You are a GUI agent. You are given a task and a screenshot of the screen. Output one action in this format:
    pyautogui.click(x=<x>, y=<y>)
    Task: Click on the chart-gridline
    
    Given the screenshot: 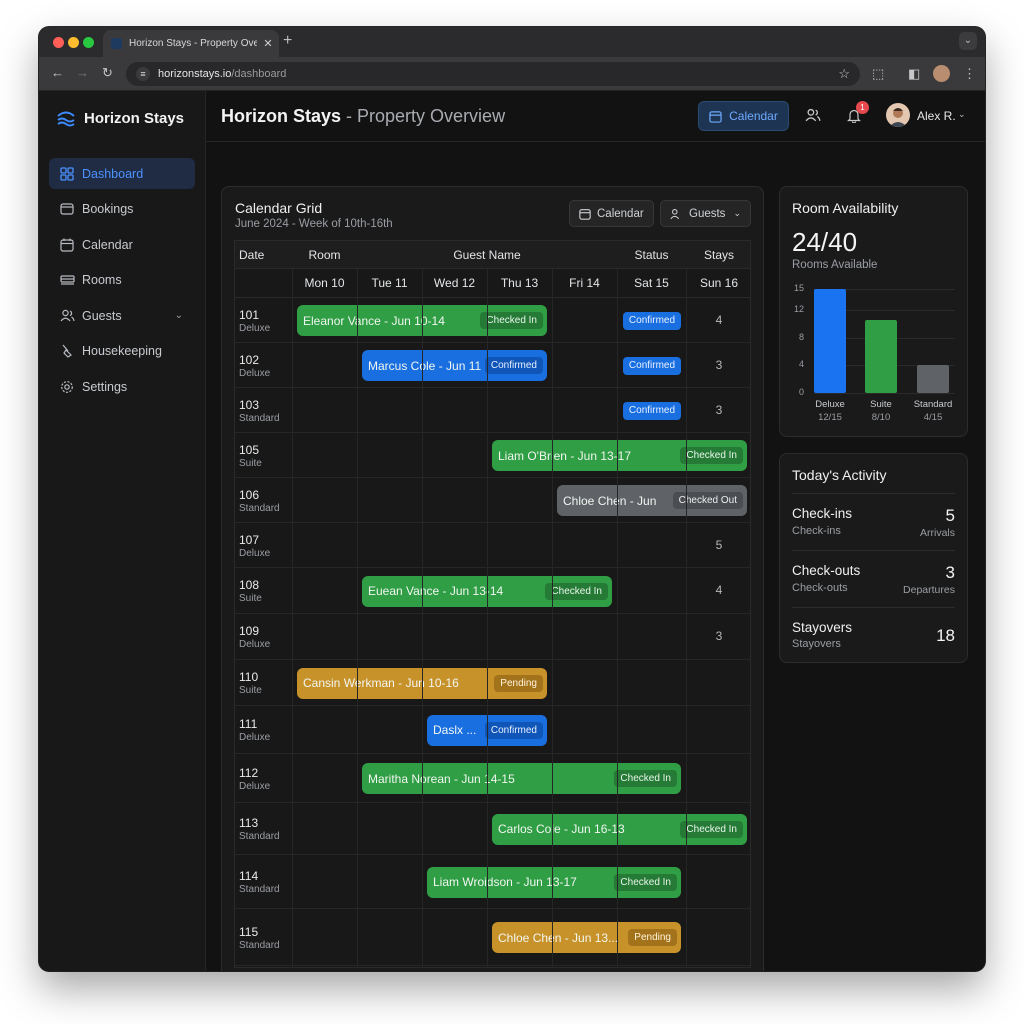 What is the action you would take?
    pyautogui.click(x=884, y=393)
    